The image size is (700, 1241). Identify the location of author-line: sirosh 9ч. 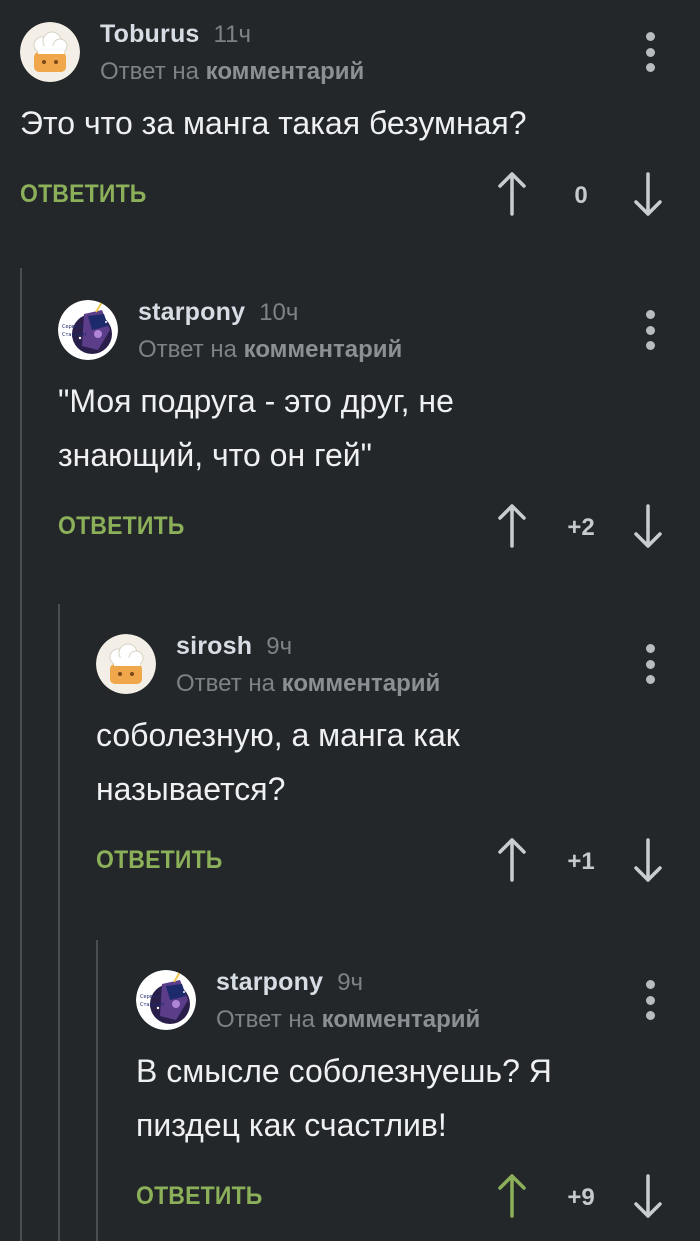
(234, 646).